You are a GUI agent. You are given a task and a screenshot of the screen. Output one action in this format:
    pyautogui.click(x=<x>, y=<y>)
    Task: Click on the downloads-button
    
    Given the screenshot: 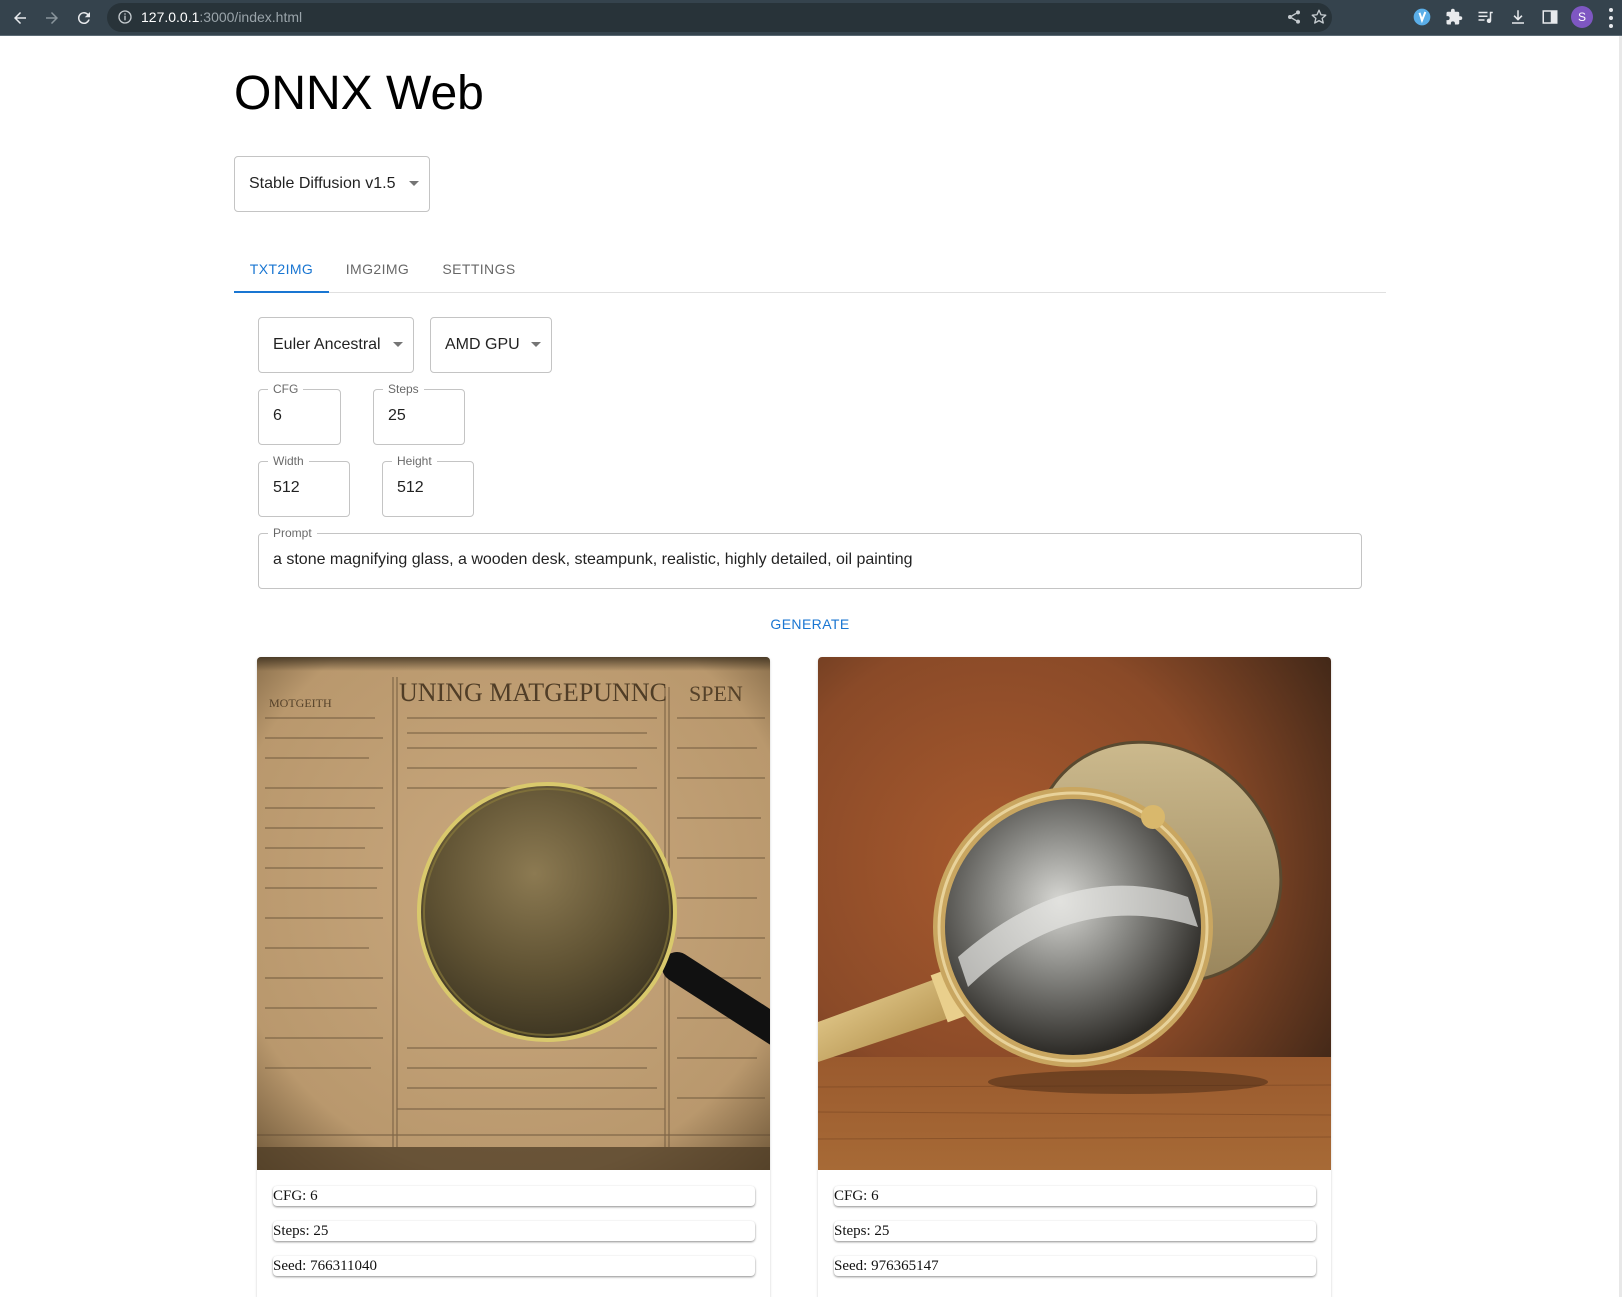 What is the action you would take?
    pyautogui.click(x=1518, y=17)
    